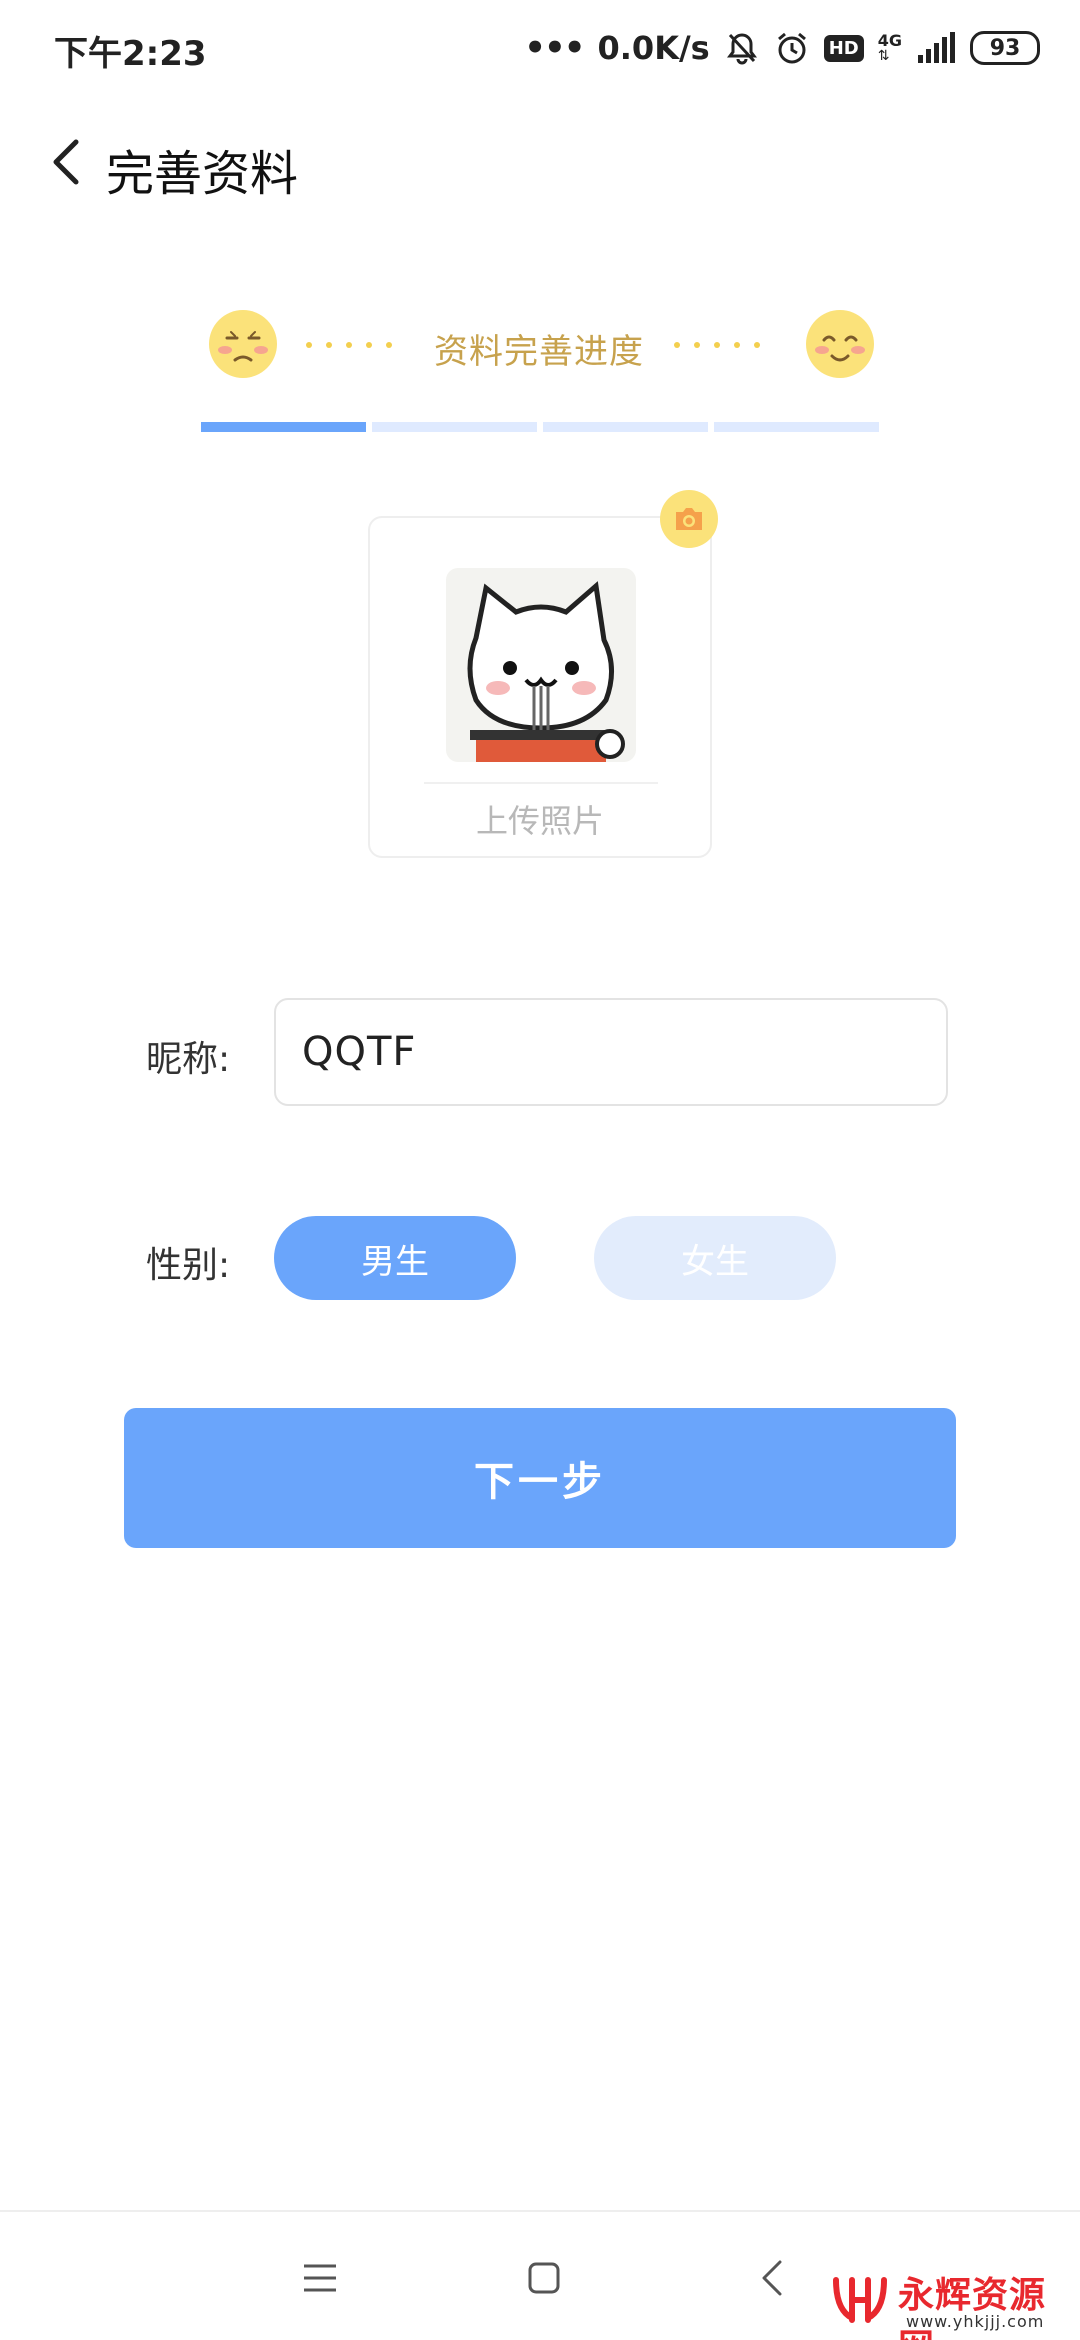 The height and width of the screenshot is (2340, 1080). I want to click on camera-button, so click(689, 519).